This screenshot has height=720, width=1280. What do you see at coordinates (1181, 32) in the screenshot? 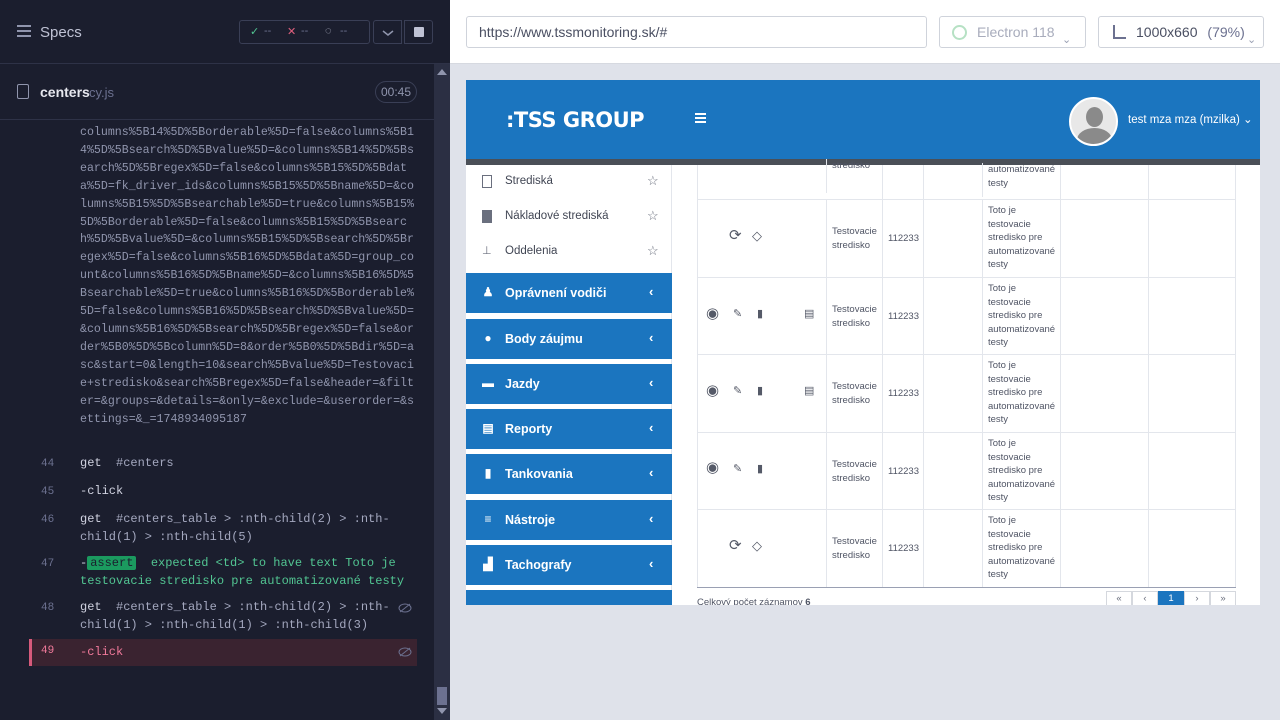
I see `viewport-selector: 1000x660 (79%) ⌄` at bounding box center [1181, 32].